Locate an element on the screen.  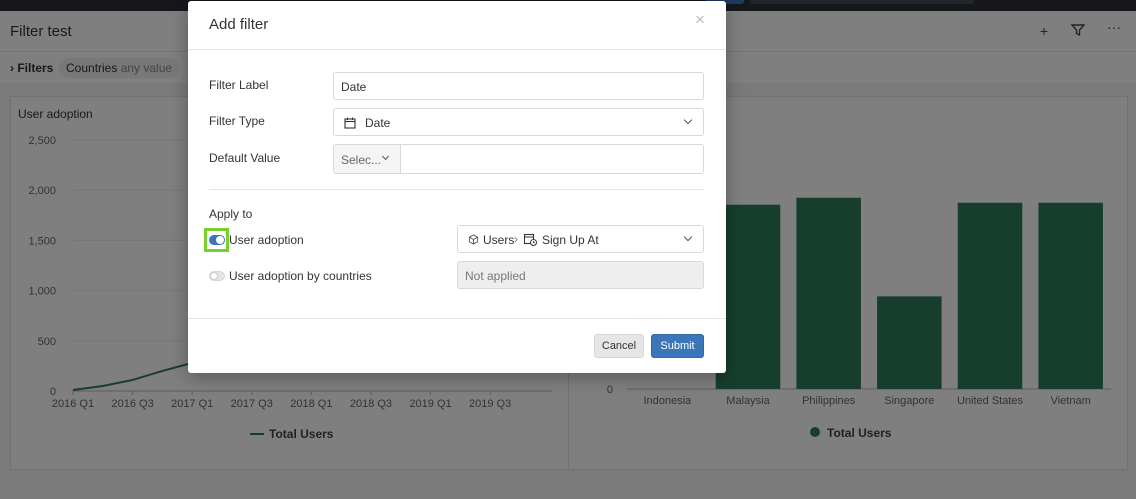
modal-title: Add filter is located at coordinates (239, 24).